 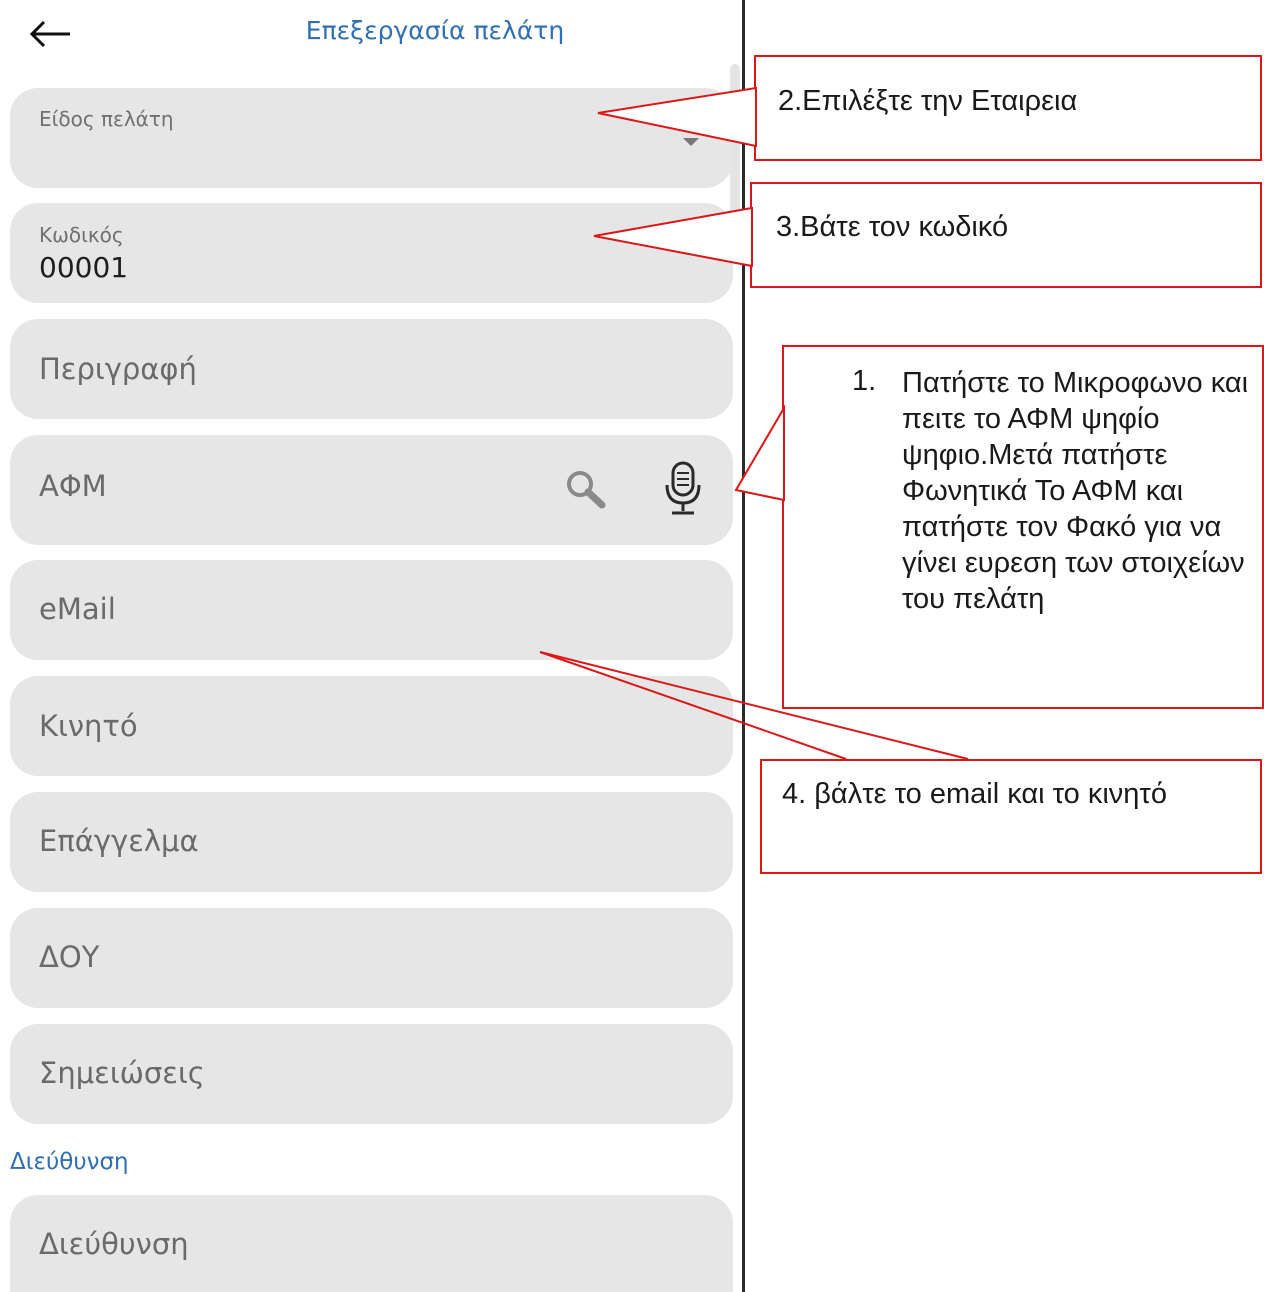 I want to click on doy-field: ΔΟΥ, so click(x=371, y=958).